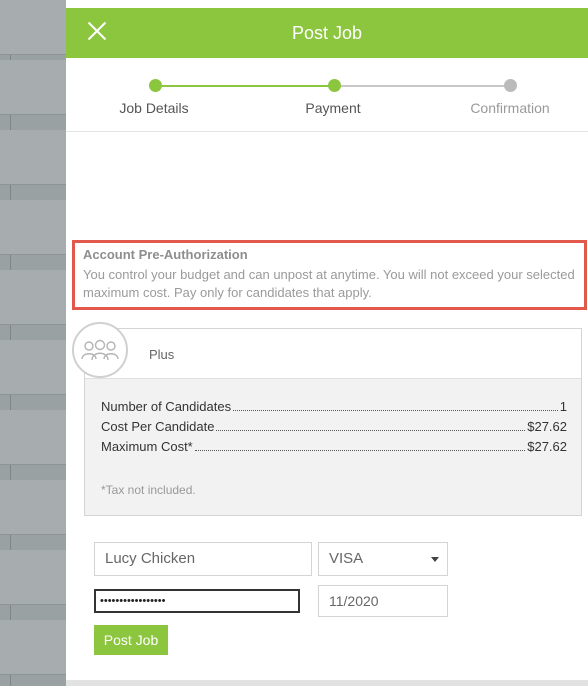  What do you see at coordinates (197, 601) in the screenshot?
I see `card-number-input: •••••••••••••••••` at bounding box center [197, 601].